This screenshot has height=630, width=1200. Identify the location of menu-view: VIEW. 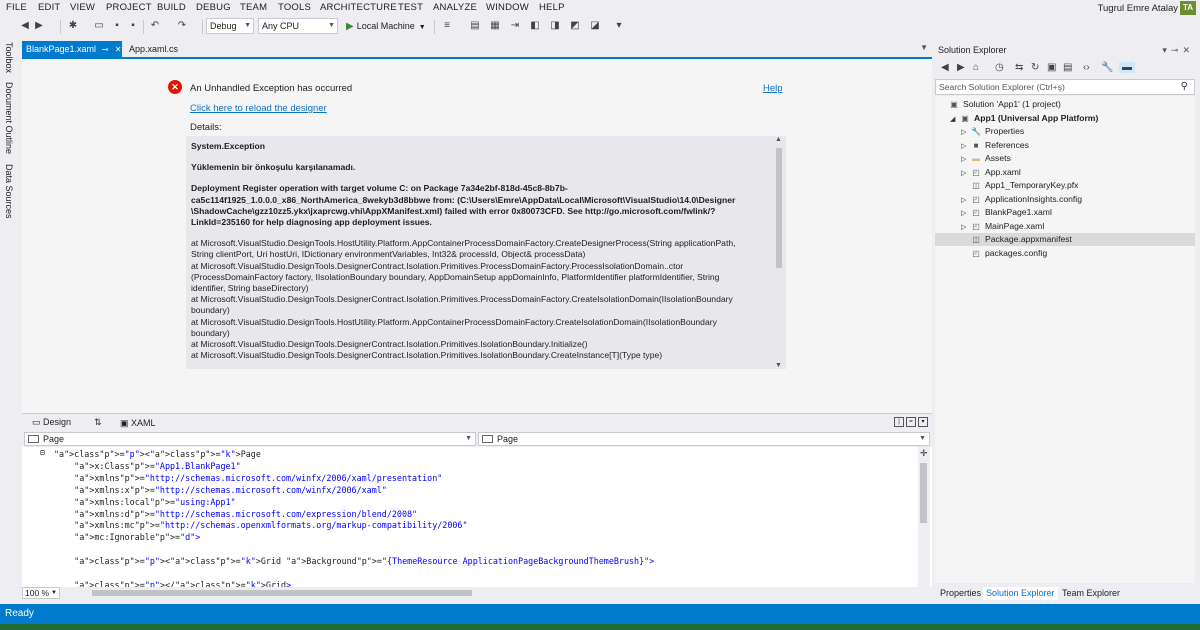
(82, 7).